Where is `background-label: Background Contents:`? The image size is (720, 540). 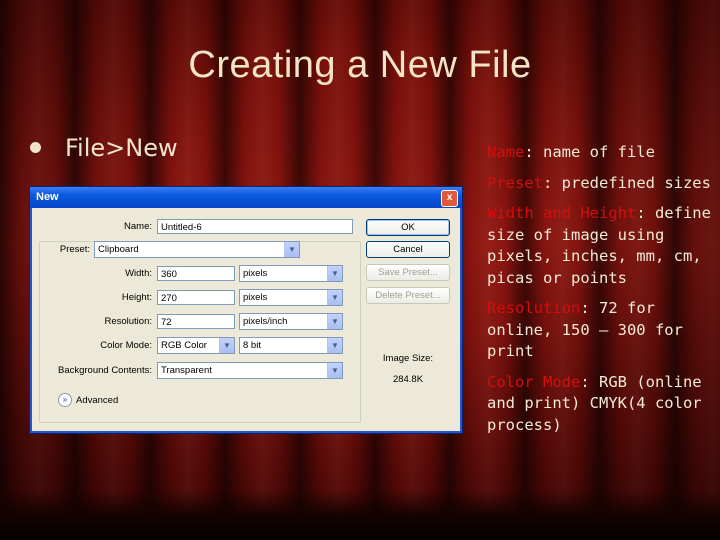 background-label: Background Contents: is located at coordinates (104, 370).